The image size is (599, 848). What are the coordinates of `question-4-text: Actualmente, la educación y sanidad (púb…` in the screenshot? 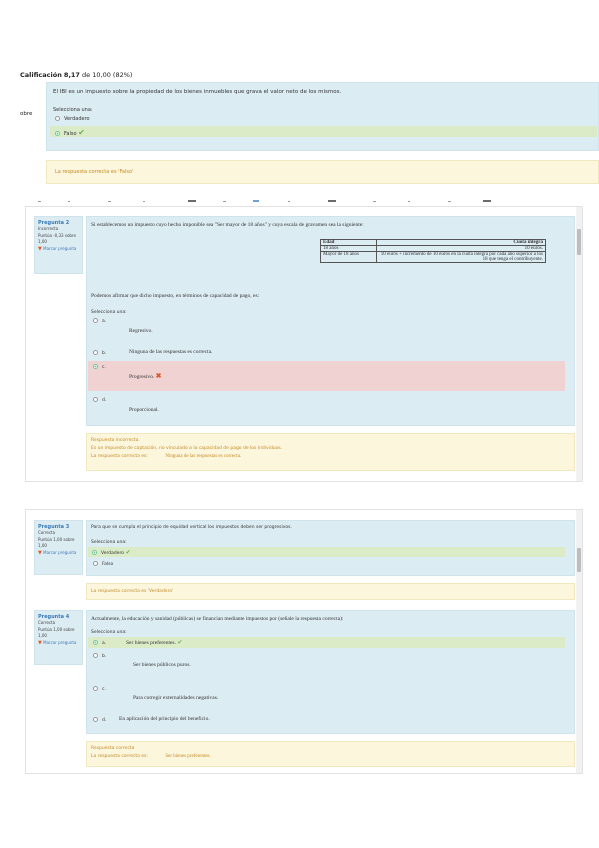 It's located at (217, 619).